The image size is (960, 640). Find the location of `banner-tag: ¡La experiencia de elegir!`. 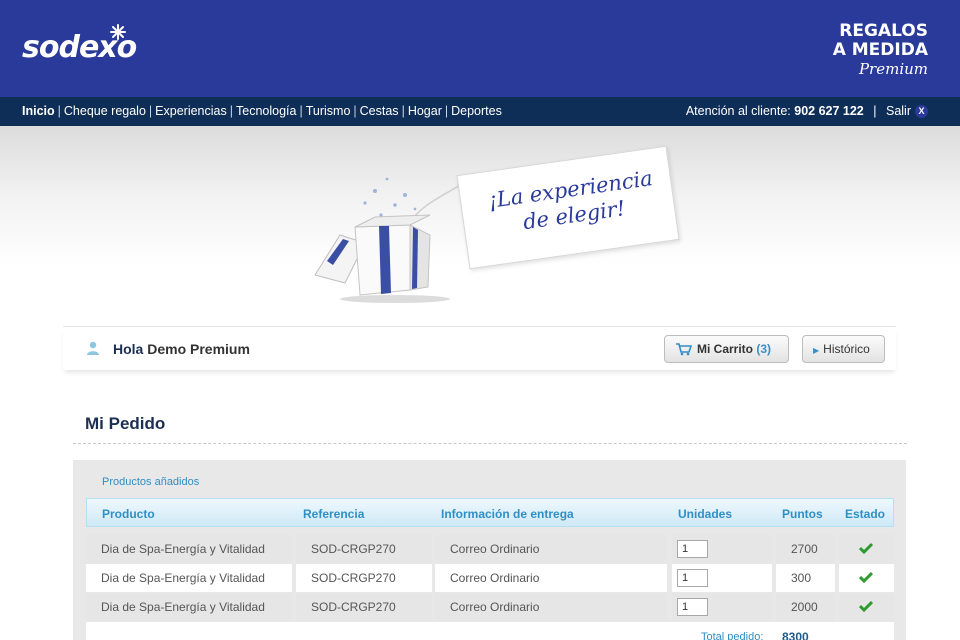

banner-tag: ¡La experiencia de elegir! is located at coordinates (568, 207).